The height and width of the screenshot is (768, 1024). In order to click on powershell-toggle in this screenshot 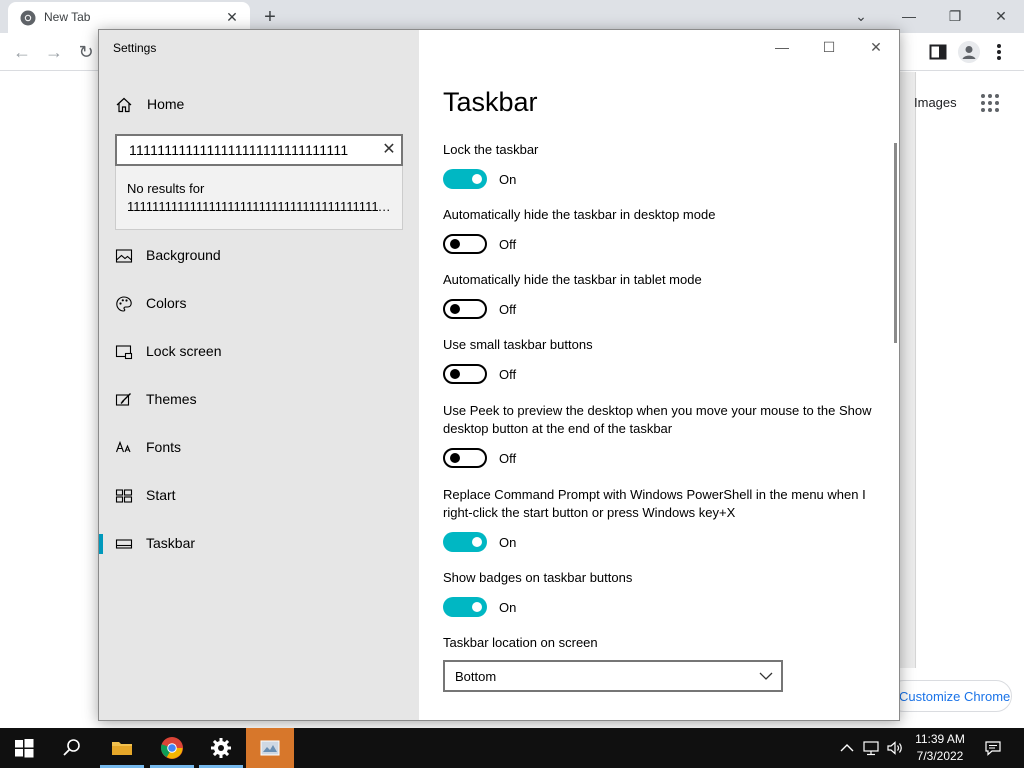, I will do `click(465, 542)`.